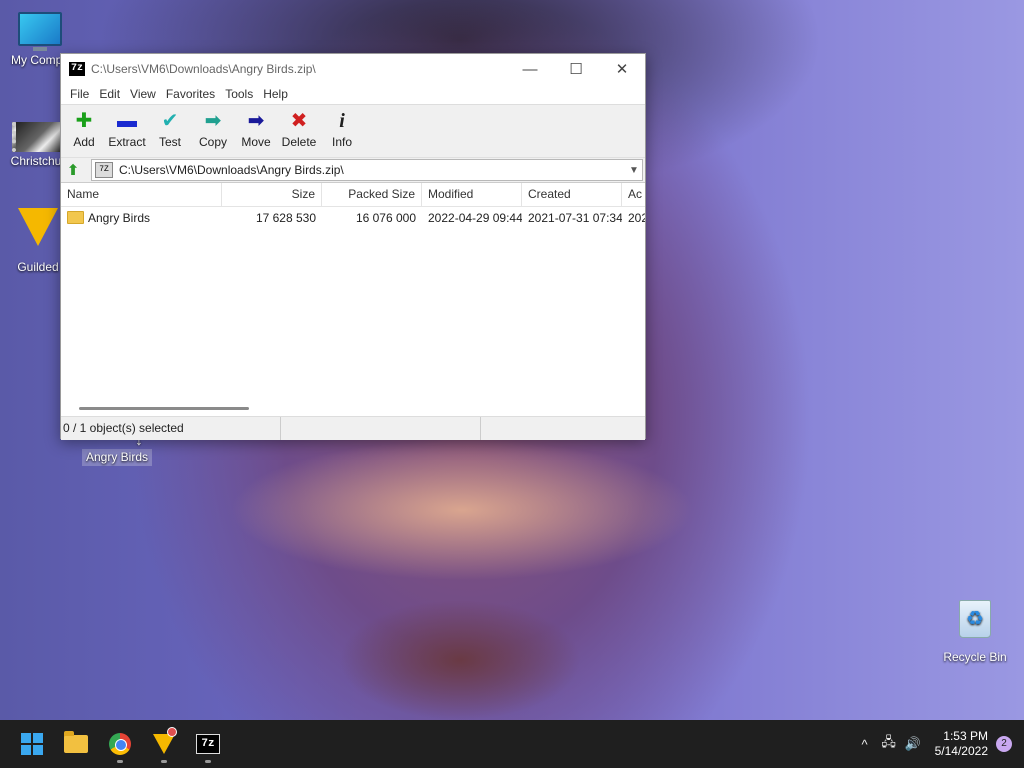 This screenshot has height=768, width=1024. What do you see at coordinates (572, 194) in the screenshot?
I see `column-header-created: Created` at bounding box center [572, 194].